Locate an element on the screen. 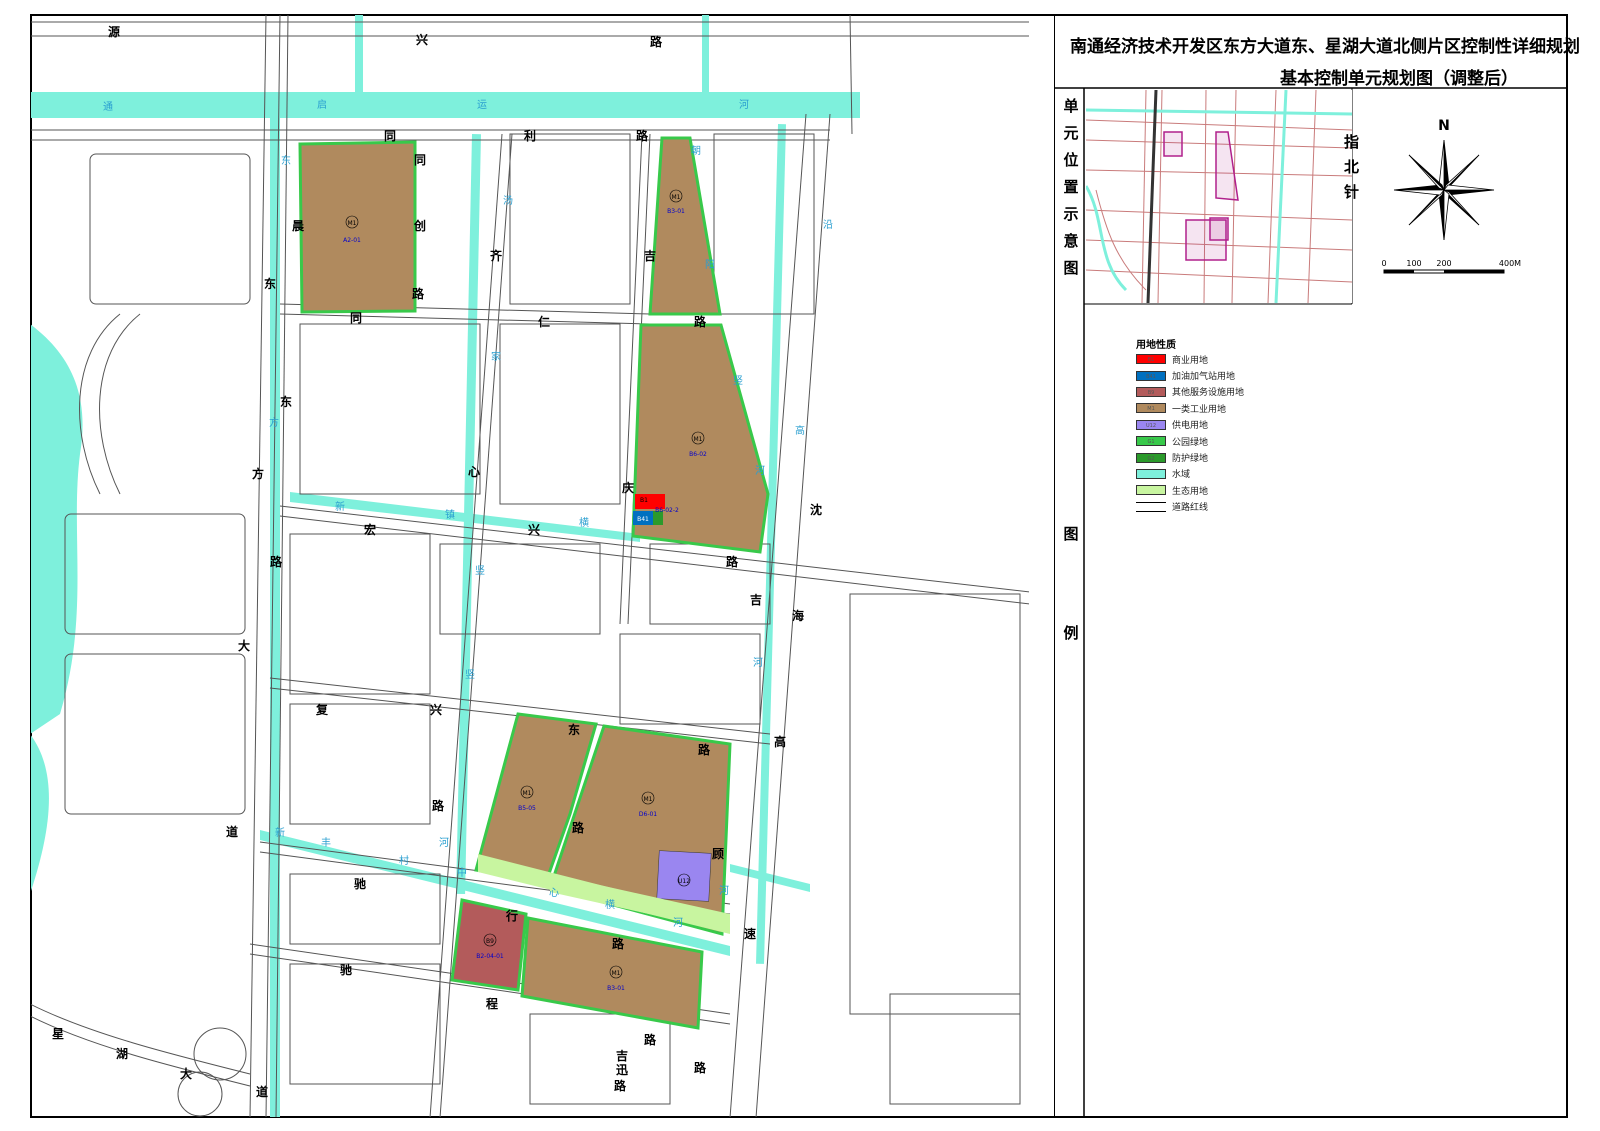  svg-text: 高 is located at coordinates (800, 430).